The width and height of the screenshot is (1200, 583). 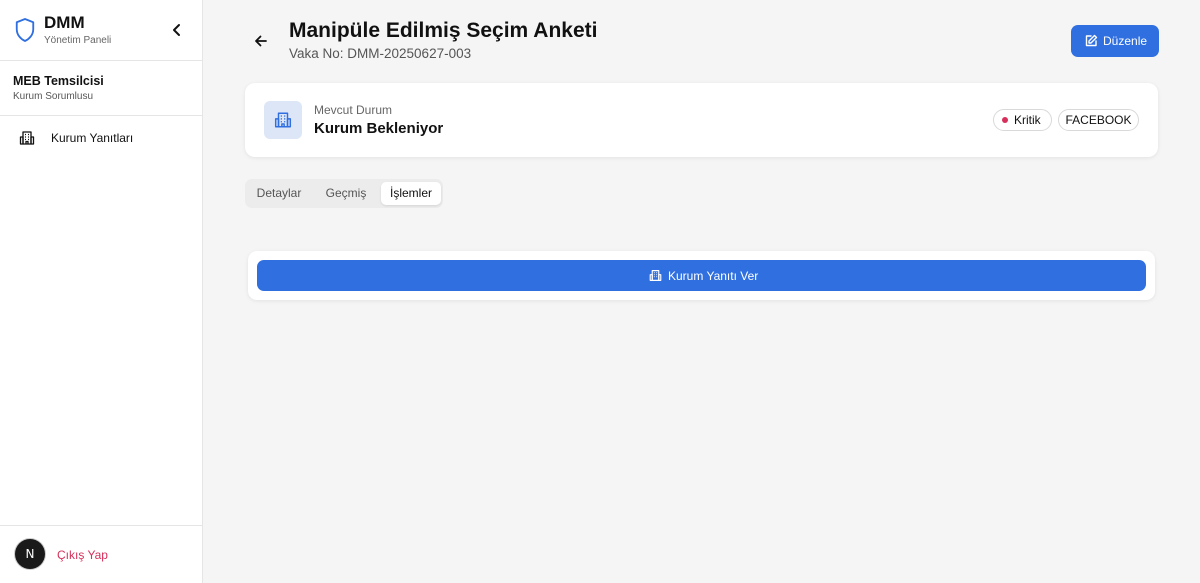 I want to click on status-value: Kurum Bekleniyor, so click(x=379, y=128).